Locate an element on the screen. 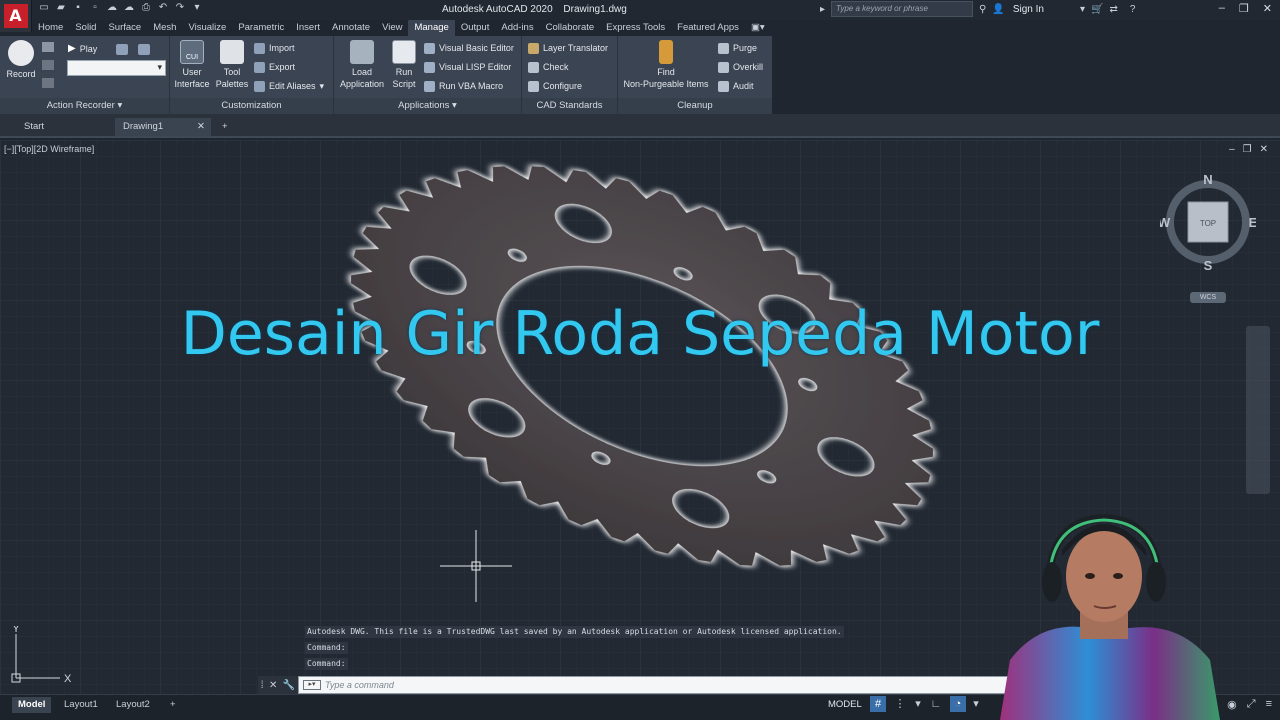 This screenshot has width=1280, height=720. signin-dropdown-icon: ▾ is located at coordinates (1082, 9).